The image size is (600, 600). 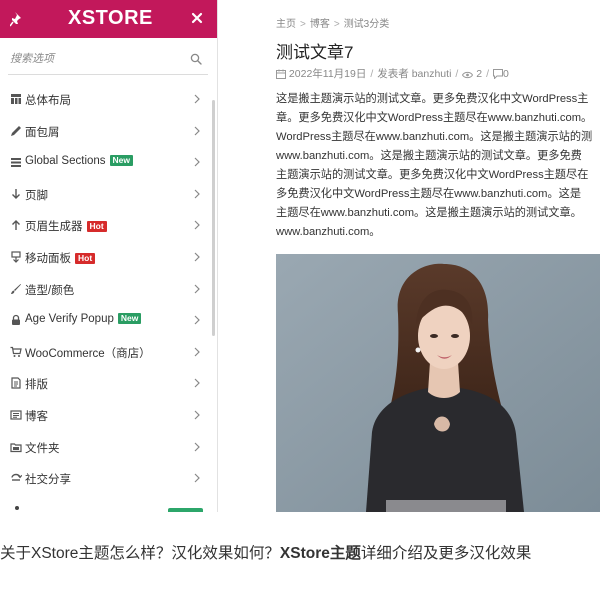 What do you see at coordinates (16, 288) in the screenshot?
I see `brush-icon` at bounding box center [16, 288].